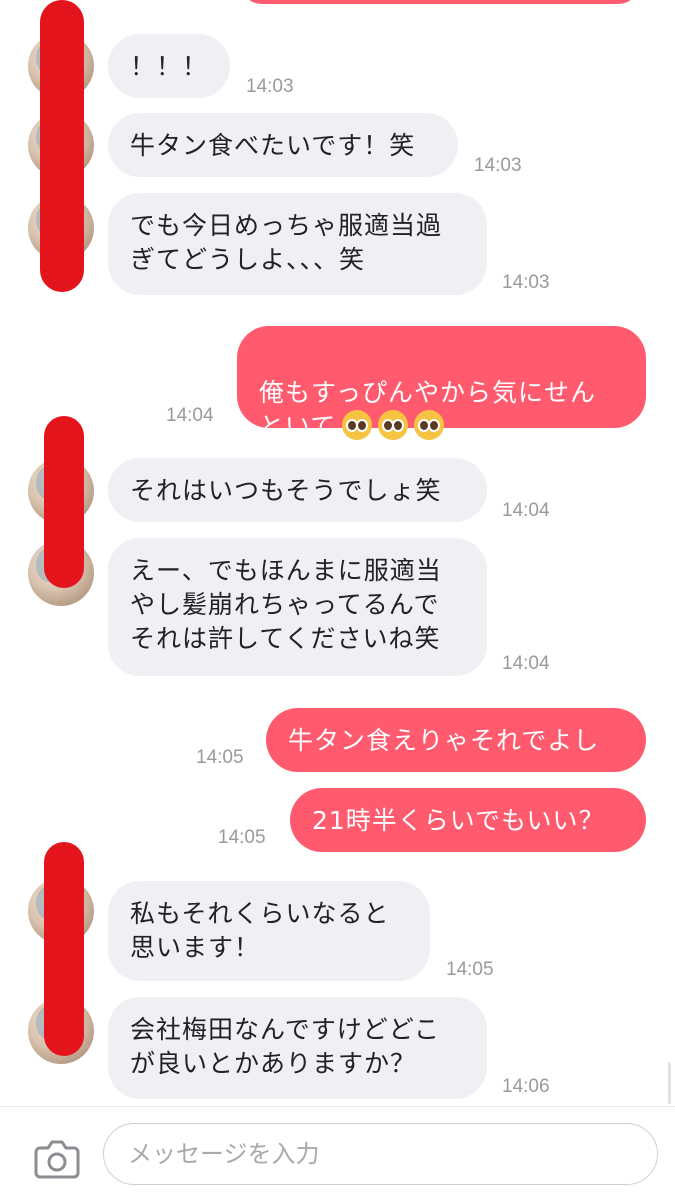 The height and width of the screenshot is (1201, 675). I want to click on incoming-message-bubble: 牛タン食べたいです！笑, so click(283, 145).